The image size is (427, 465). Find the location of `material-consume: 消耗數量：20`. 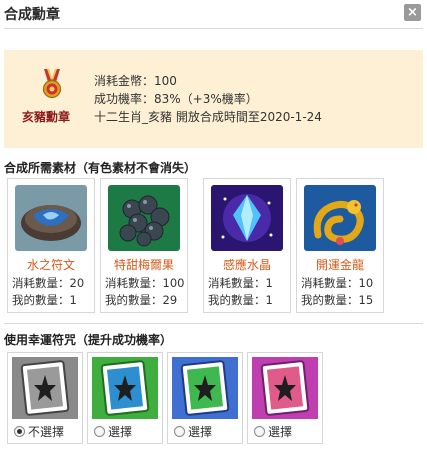

material-consume: 消耗數量：20 is located at coordinates (48, 283).